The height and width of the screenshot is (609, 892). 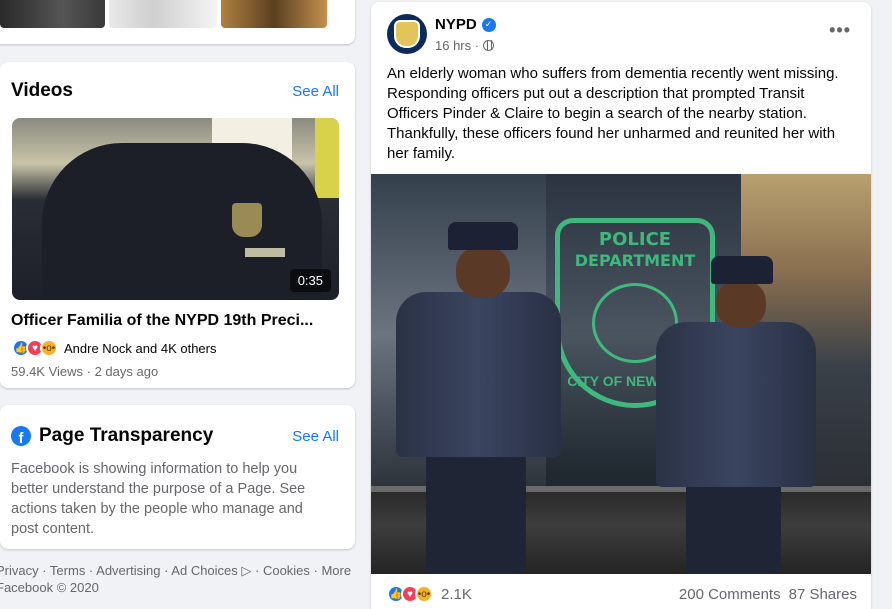 I want to click on video-thumbnail: 0:35, so click(x=175, y=209).